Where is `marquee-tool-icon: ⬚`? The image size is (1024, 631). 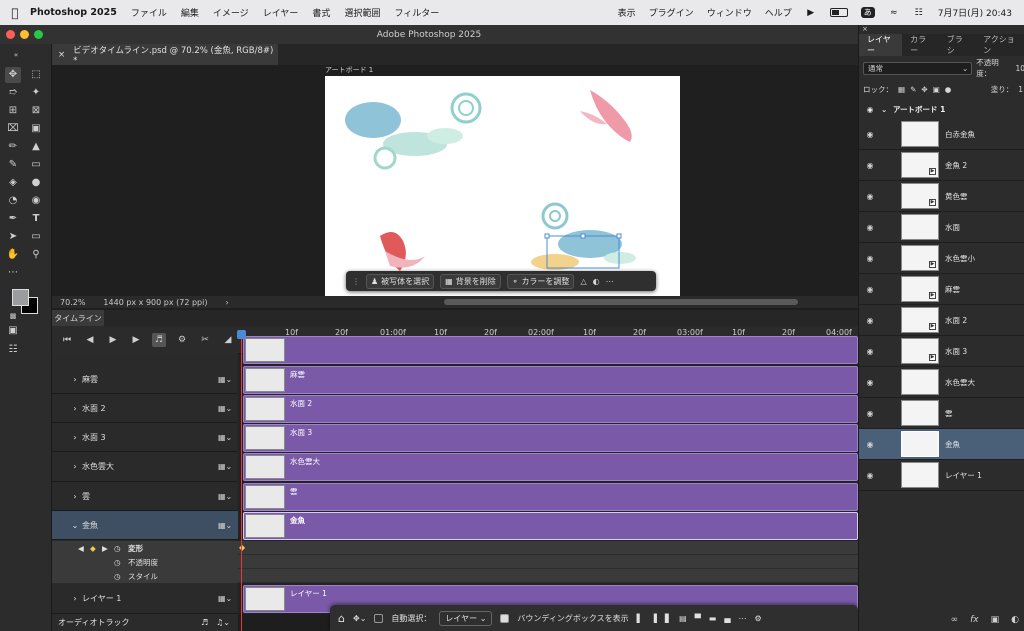 marquee-tool-icon: ⬚ is located at coordinates (36, 75).